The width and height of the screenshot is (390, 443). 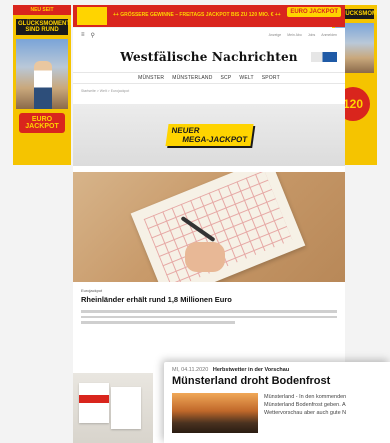 I want to click on teaser-title: Münsterland droht Bodenfrost, so click(x=278, y=381).